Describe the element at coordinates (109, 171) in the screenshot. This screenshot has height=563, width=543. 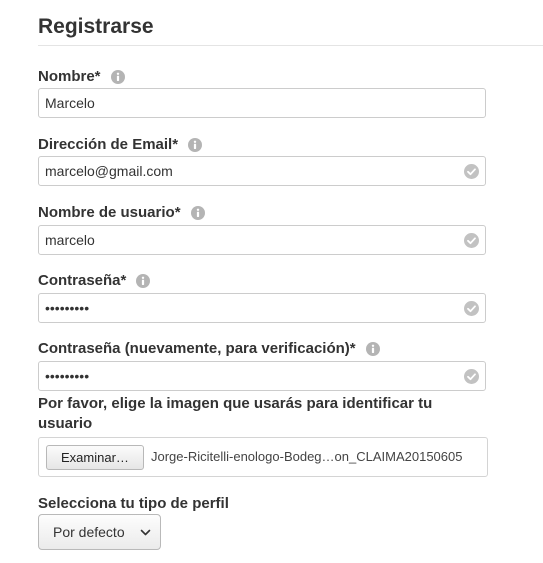
I see `email-input-value: marcelo@gmail.com` at that location.